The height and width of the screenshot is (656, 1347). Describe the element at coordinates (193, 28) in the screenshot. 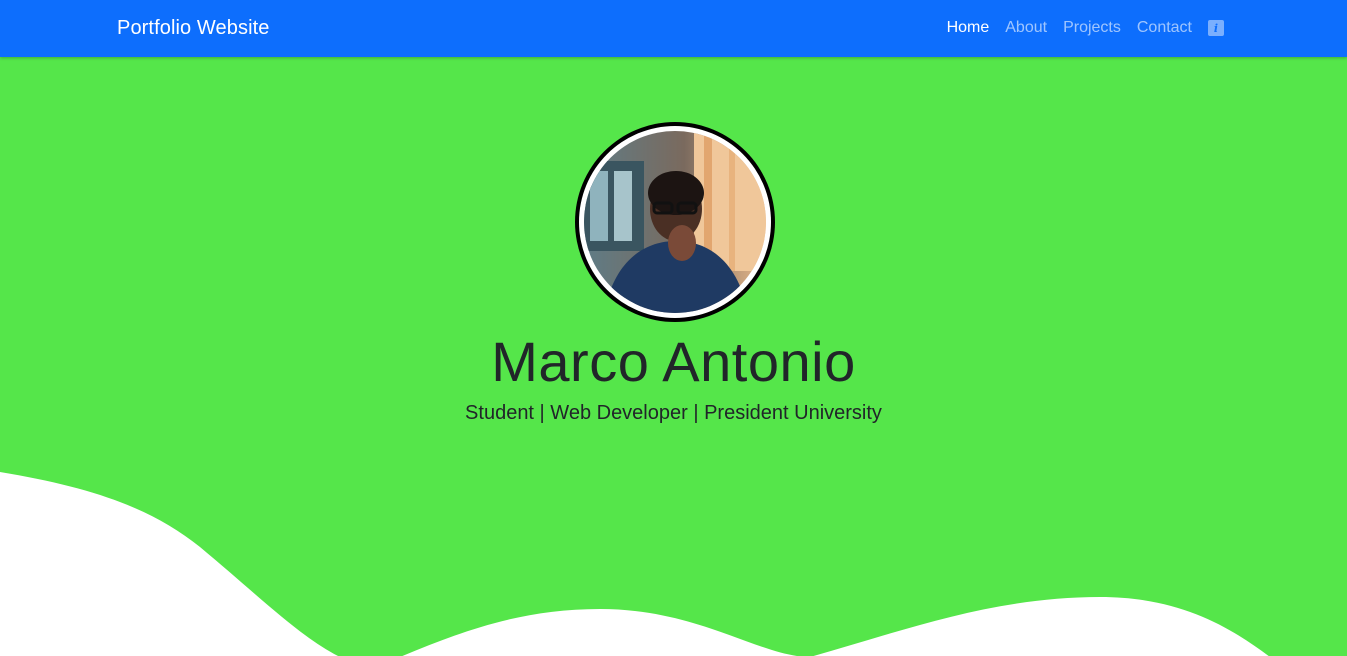

I see `brand-link: Portfolio Website` at that location.